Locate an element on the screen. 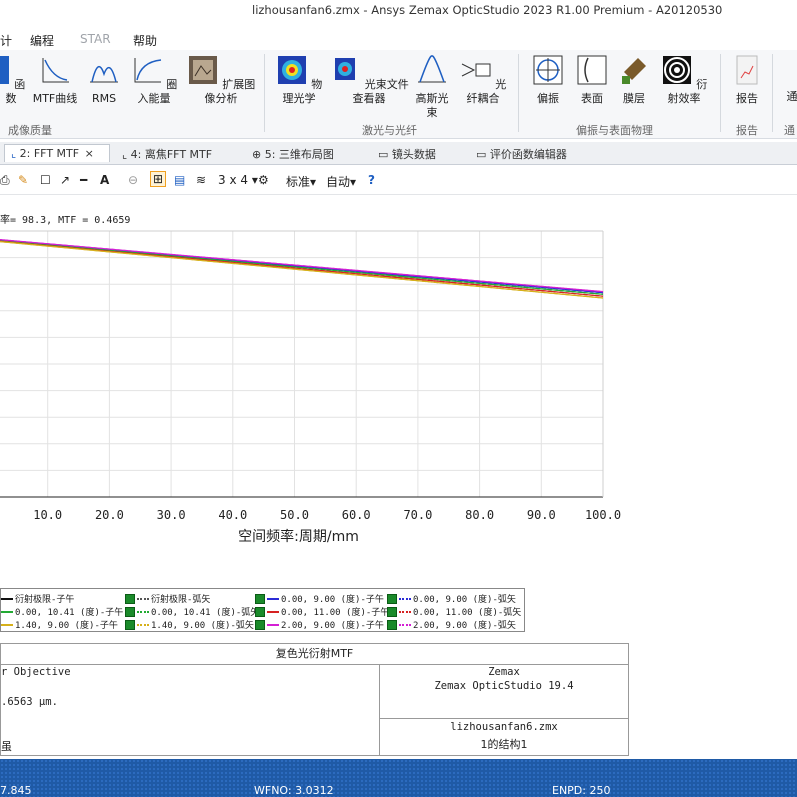  status-wfno: WFNO: 3.0312 is located at coordinates (294, 790).